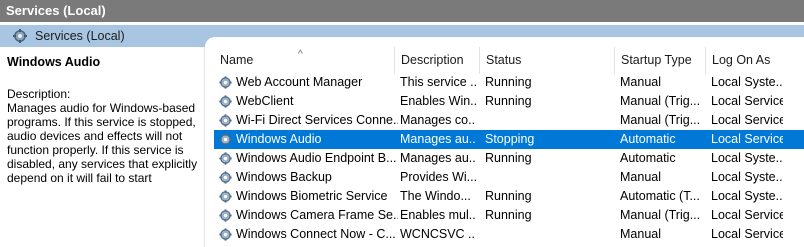 This screenshot has width=804, height=247. What do you see at coordinates (504, 42) in the screenshot?
I see `pane-corner` at bounding box center [504, 42].